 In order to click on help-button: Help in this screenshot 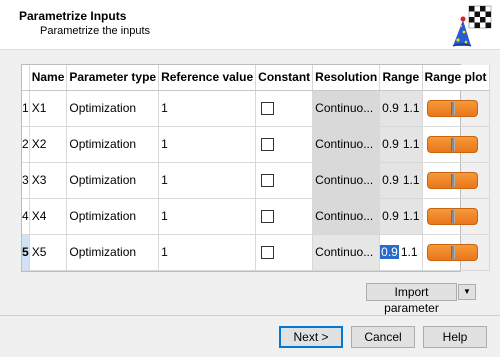, I will do `click(455, 337)`.